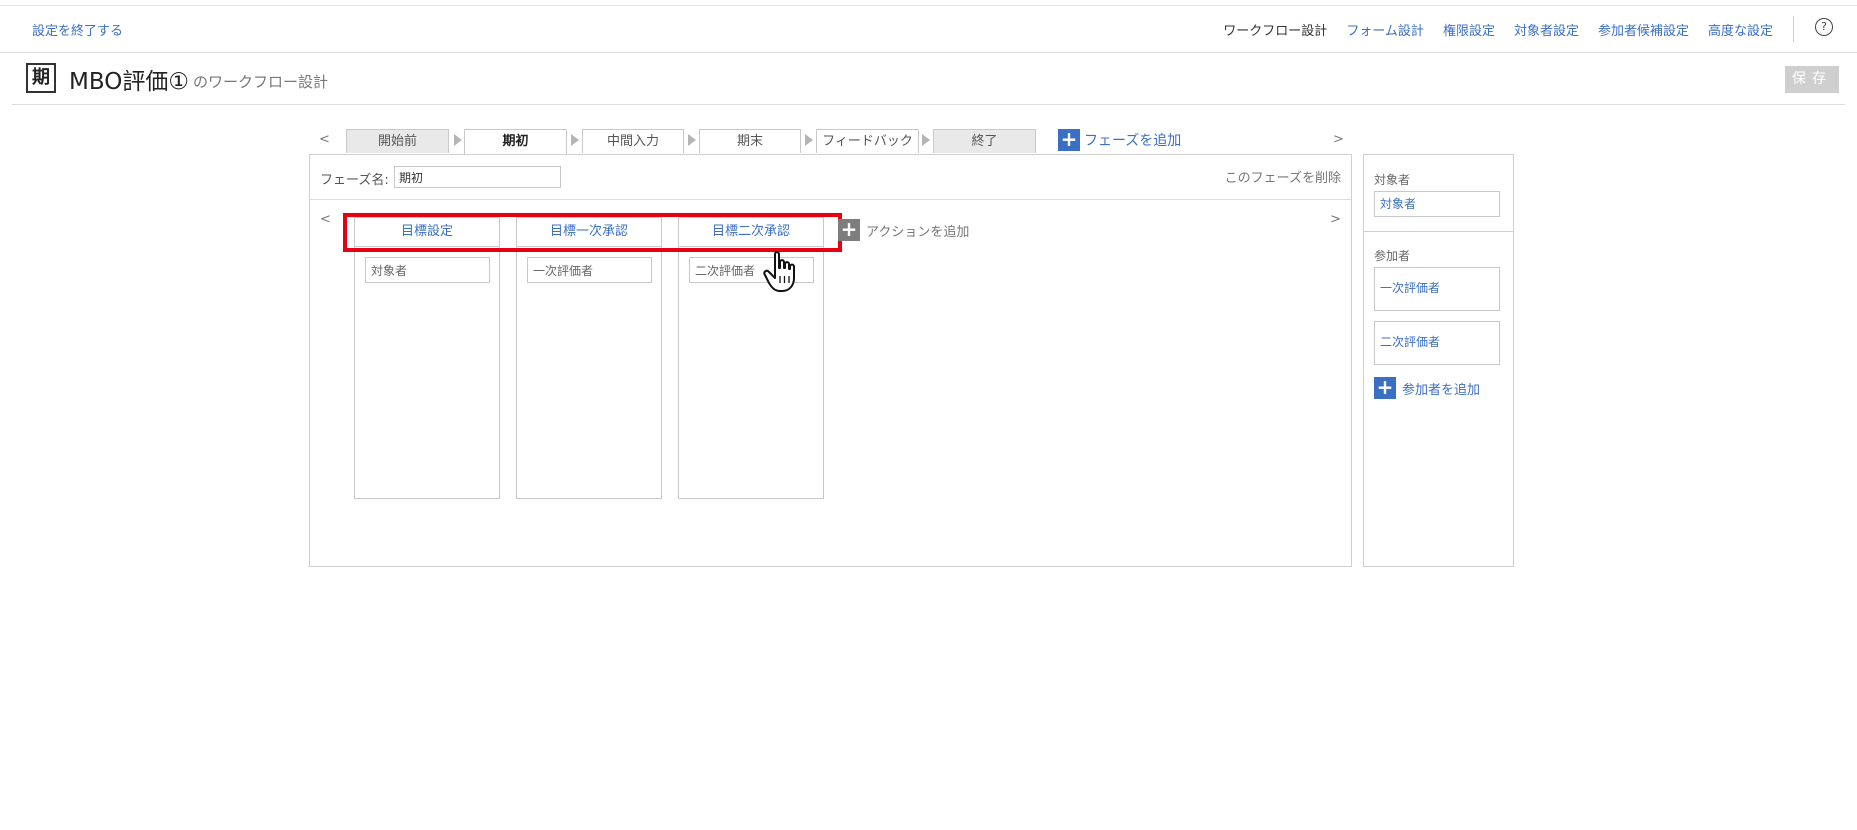 The width and height of the screenshot is (1857, 830). What do you see at coordinates (751, 358) in the screenshot?
I see `action-card: 目標二次承認 二次評価者` at bounding box center [751, 358].